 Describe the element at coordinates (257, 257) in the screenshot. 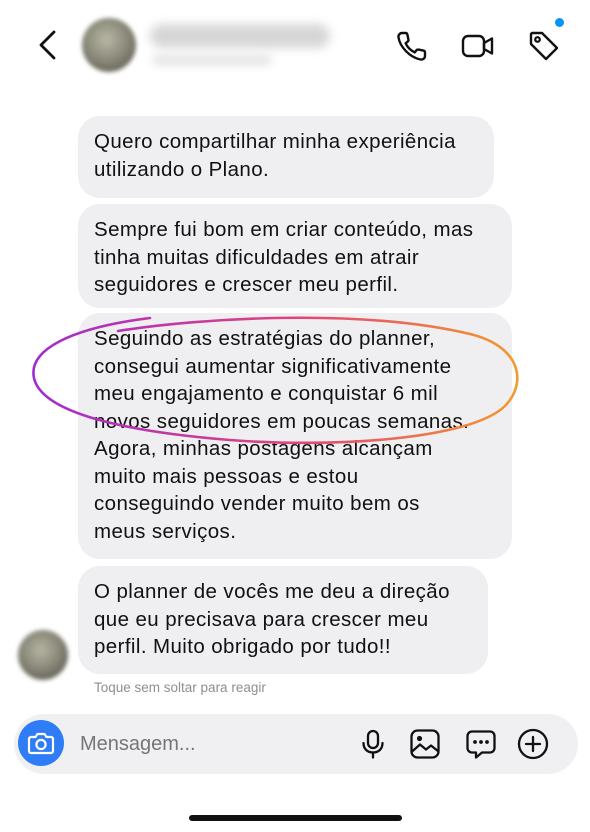

I see `message-line: tinha muitas dificuldades em atrair` at that location.